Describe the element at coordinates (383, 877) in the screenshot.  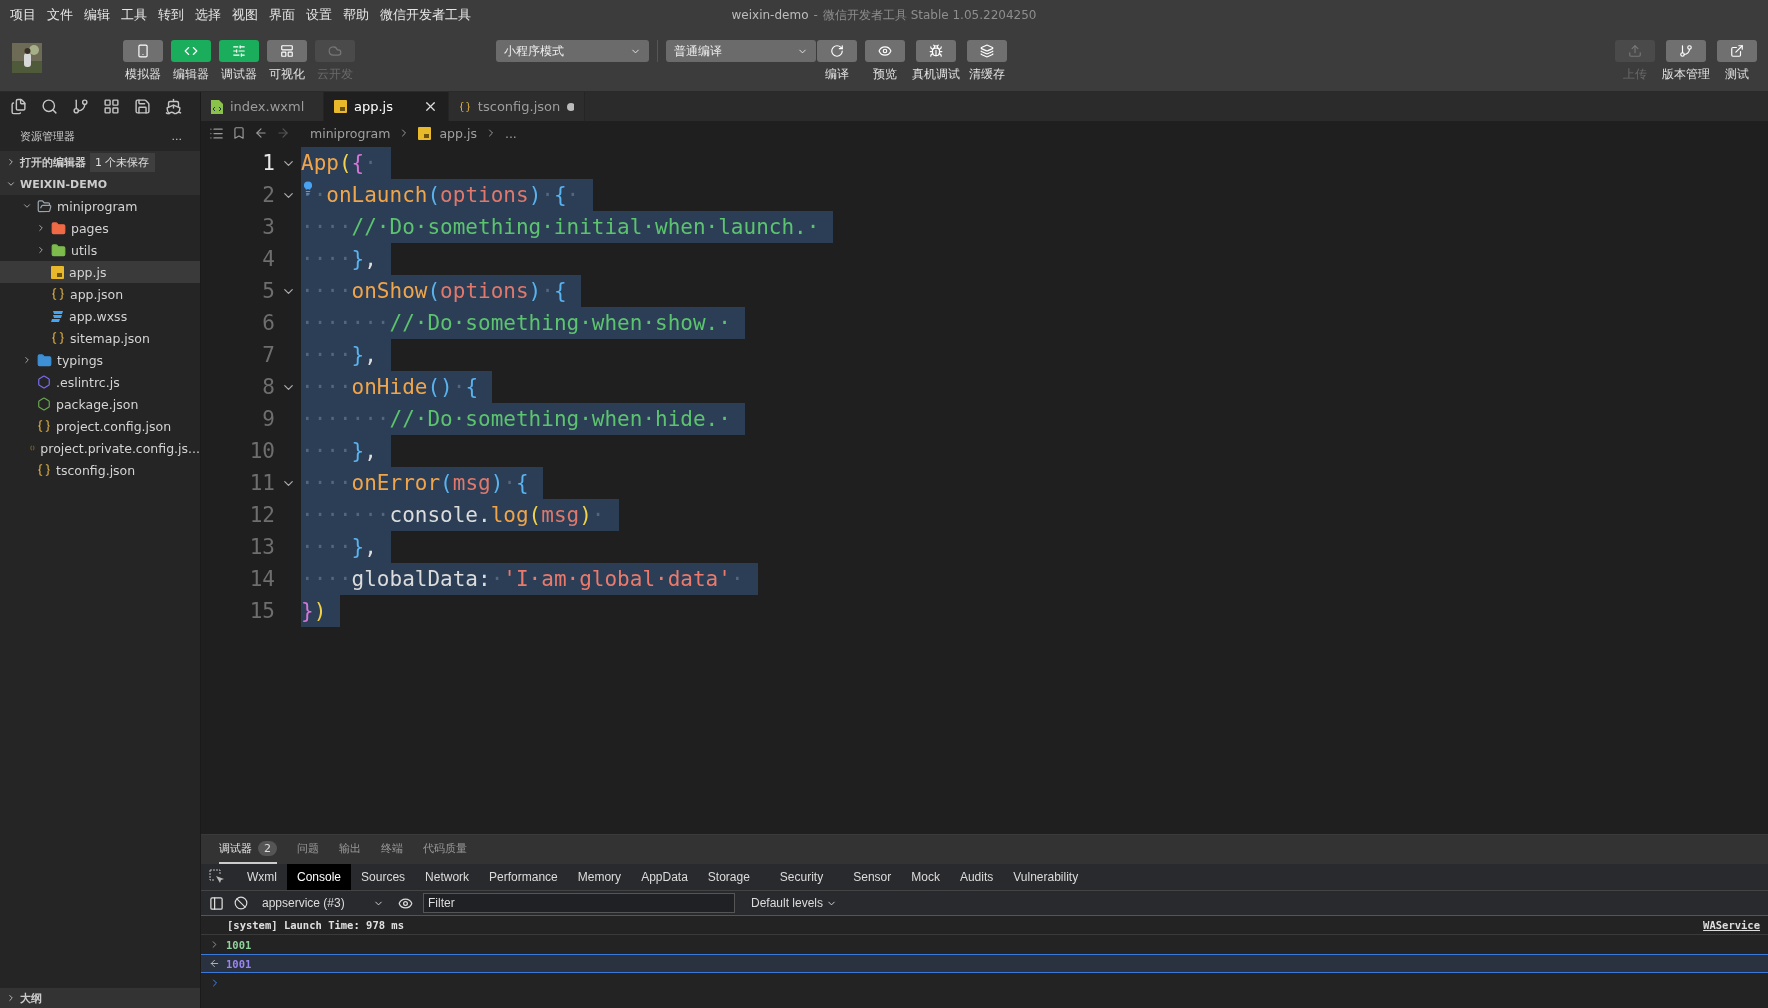
I see `devtools-tab: Sources` at that location.